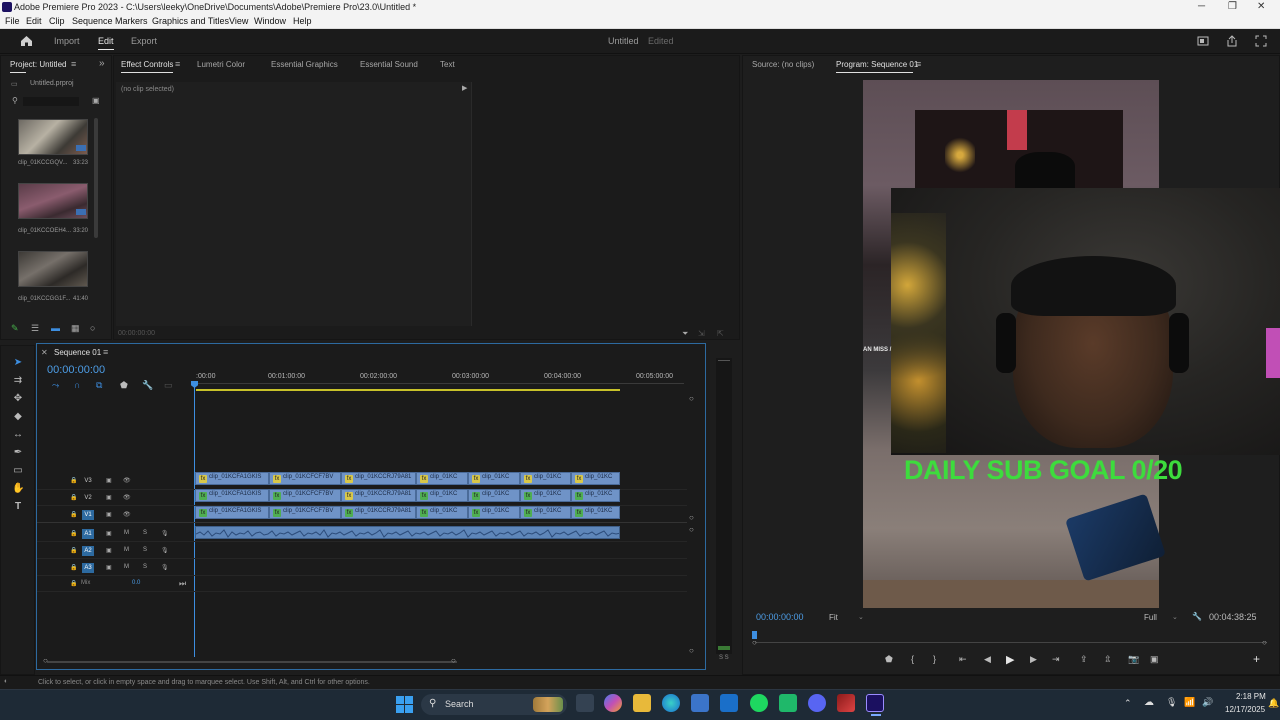 This screenshot has width=1280, height=720. I want to click on scrub-handle-right-icon: ○, so click(1264, 642).